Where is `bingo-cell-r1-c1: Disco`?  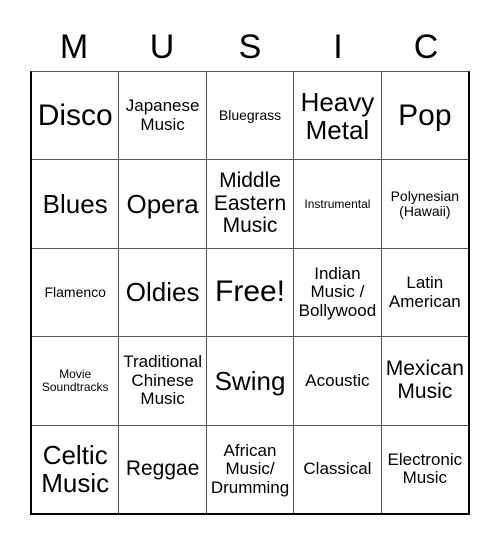
bingo-cell-r1-c1: Disco is located at coordinates (75, 115).